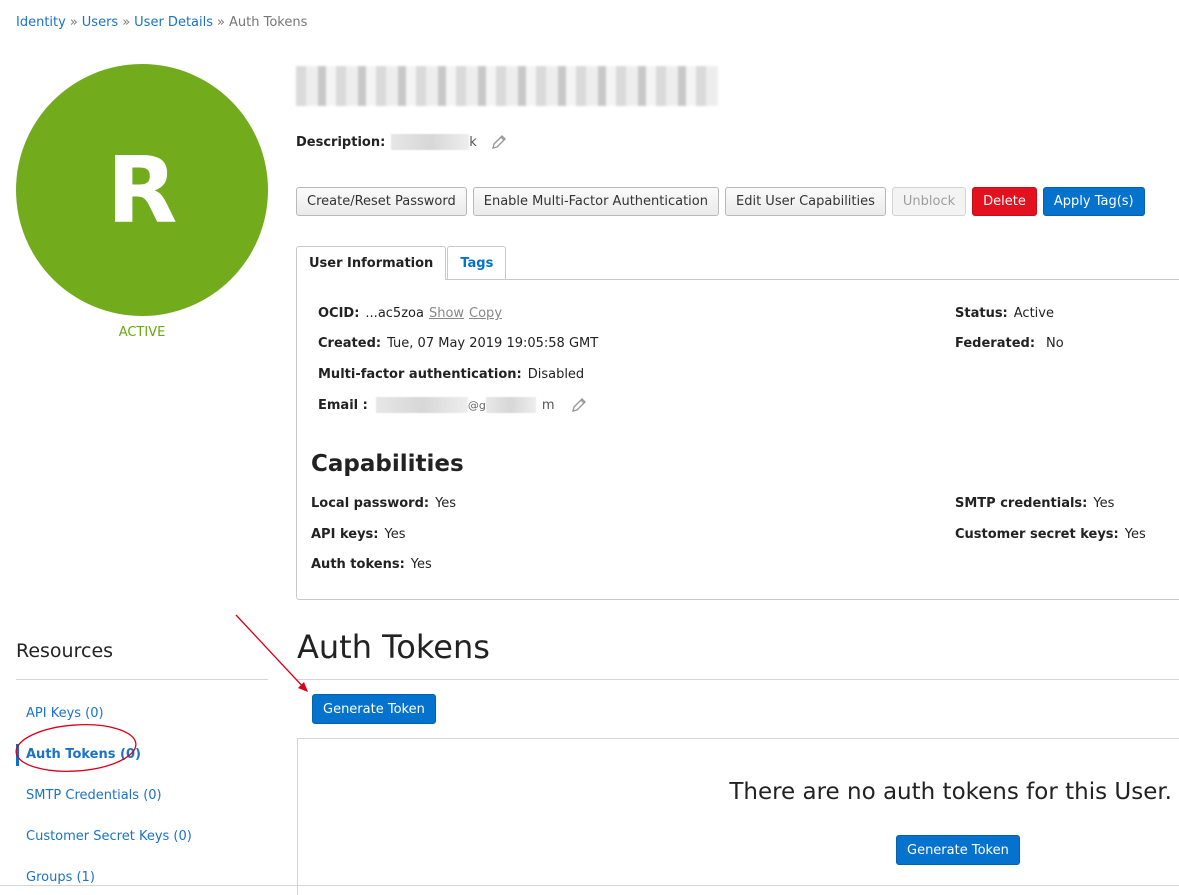  I want to click on status-label: Status:, so click(981, 313).